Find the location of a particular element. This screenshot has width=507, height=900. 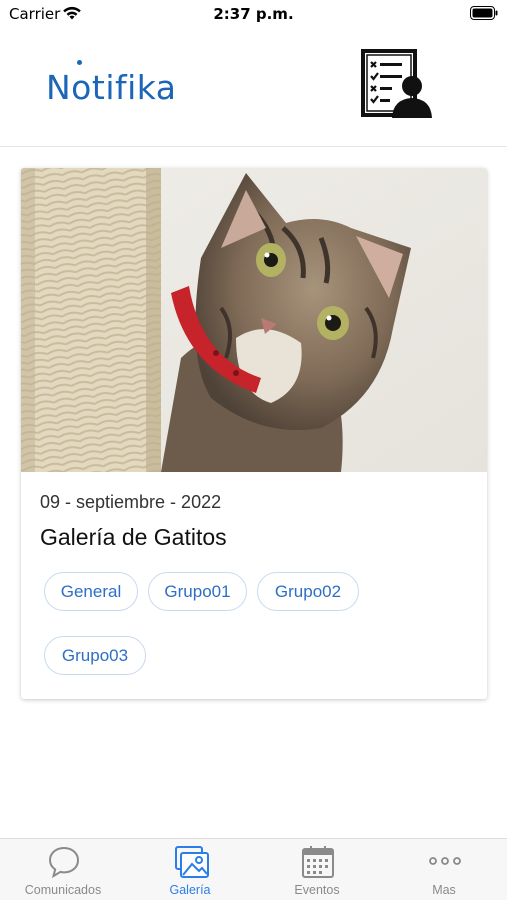

tab-eventos: Eventos is located at coordinates (317, 869).